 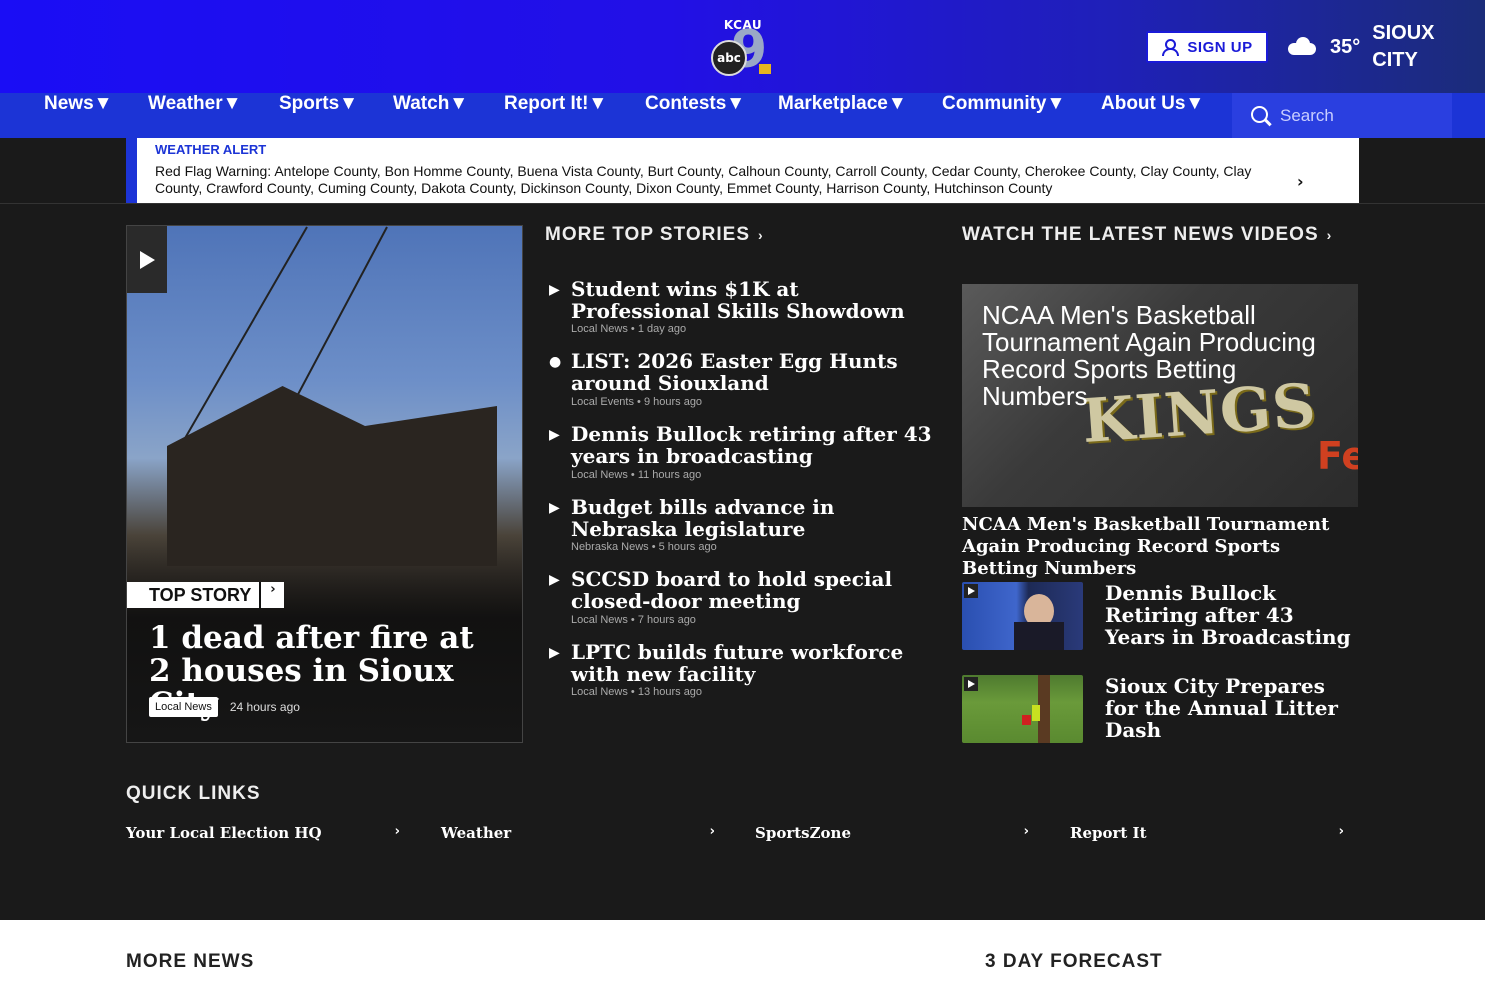 I want to click on station-logo: KCAU 9 abc, so click(x=743, y=47).